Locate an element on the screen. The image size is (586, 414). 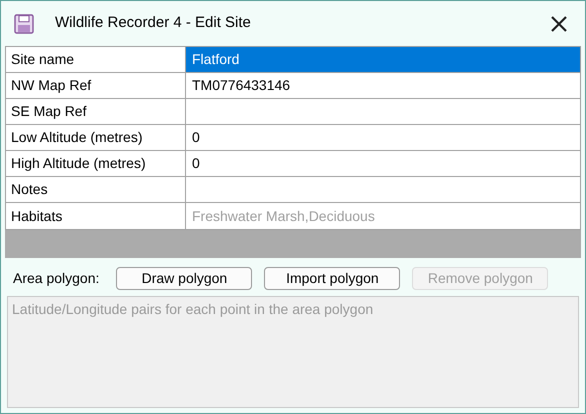
window-title: Wildlife Recorder 4 - Edit Site is located at coordinates (153, 23).